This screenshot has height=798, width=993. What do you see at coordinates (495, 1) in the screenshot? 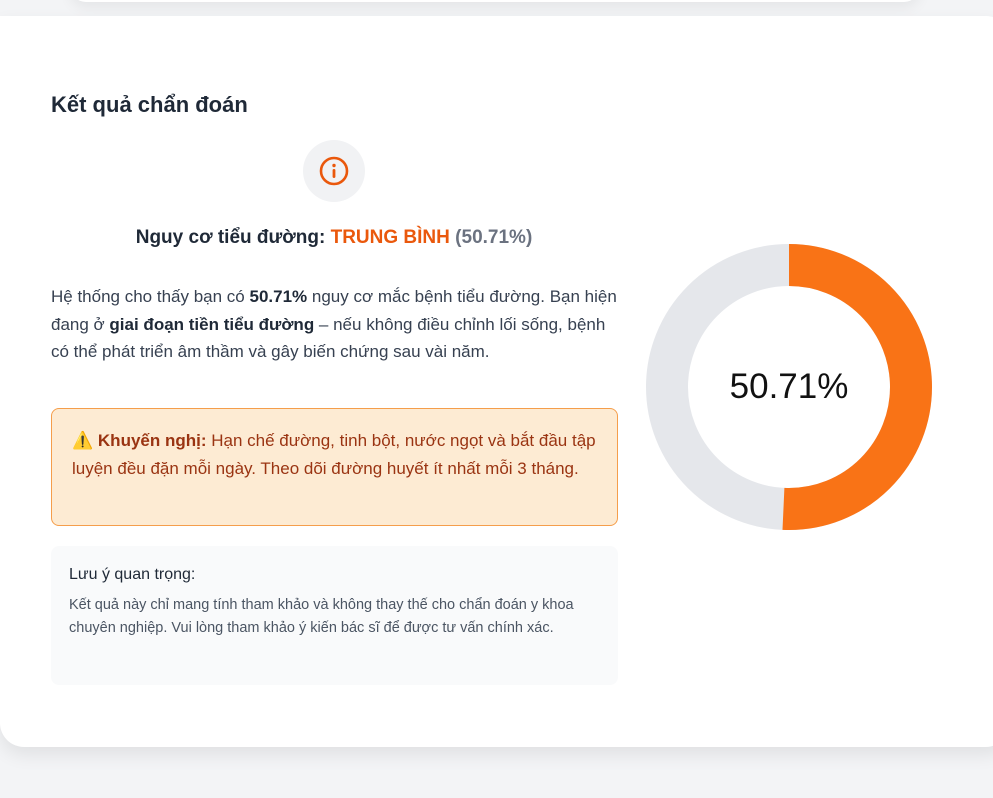
I see `top-card` at bounding box center [495, 1].